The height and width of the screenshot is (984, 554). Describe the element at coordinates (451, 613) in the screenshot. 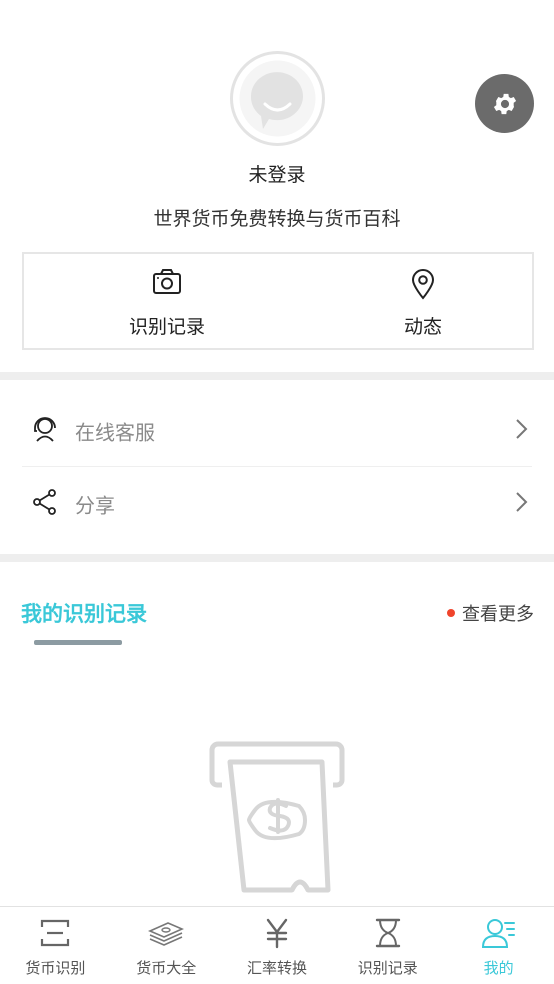

I see `notification-dot` at that location.